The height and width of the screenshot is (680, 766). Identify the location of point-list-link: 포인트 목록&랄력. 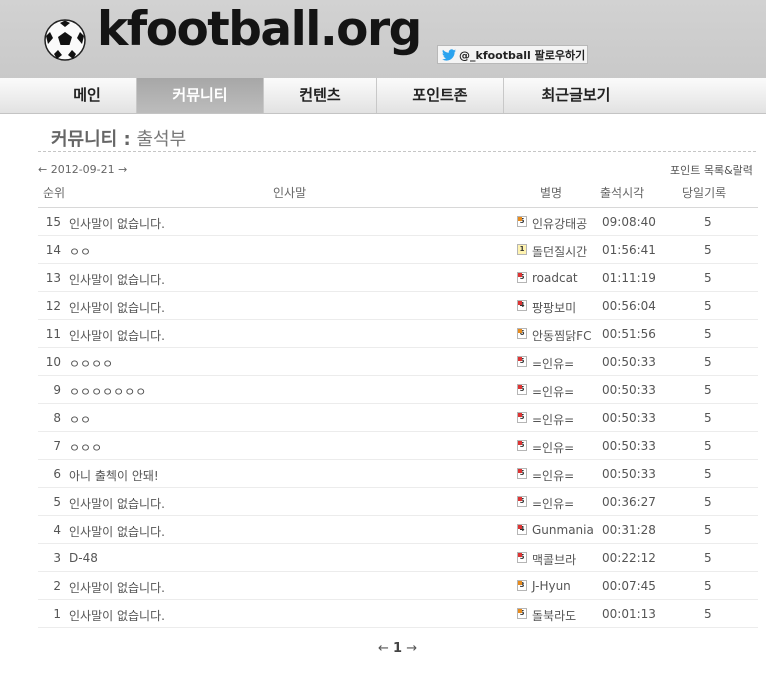
(711, 170).